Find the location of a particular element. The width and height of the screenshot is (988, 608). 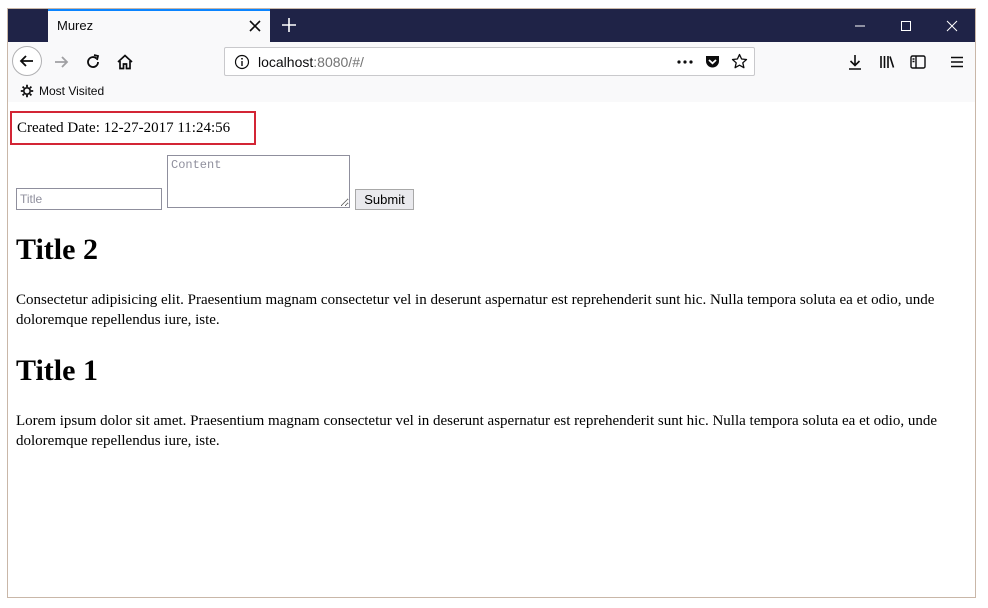

pocket-icon is located at coordinates (712, 61).